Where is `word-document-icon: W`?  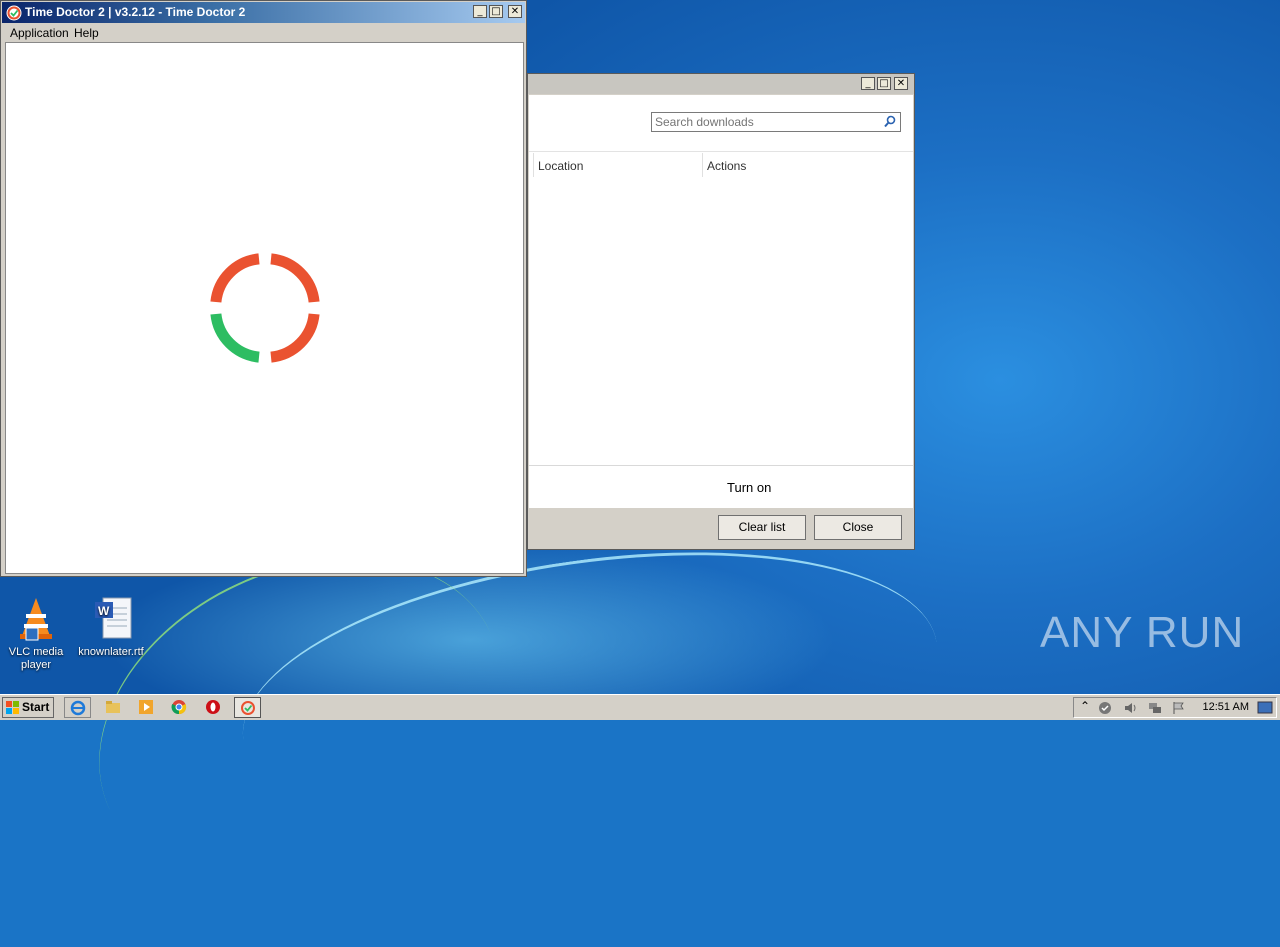 word-document-icon: W is located at coordinates (113, 618).